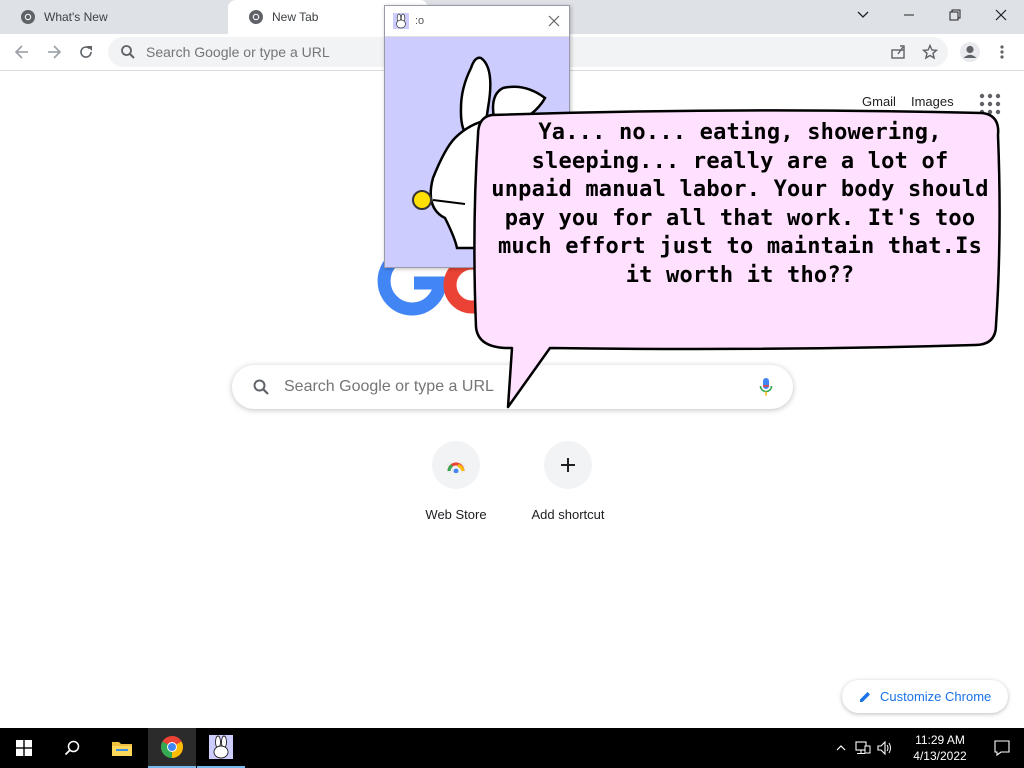 This screenshot has height=768, width=1024. I want to click on minimize-icon, so click(909, 15).